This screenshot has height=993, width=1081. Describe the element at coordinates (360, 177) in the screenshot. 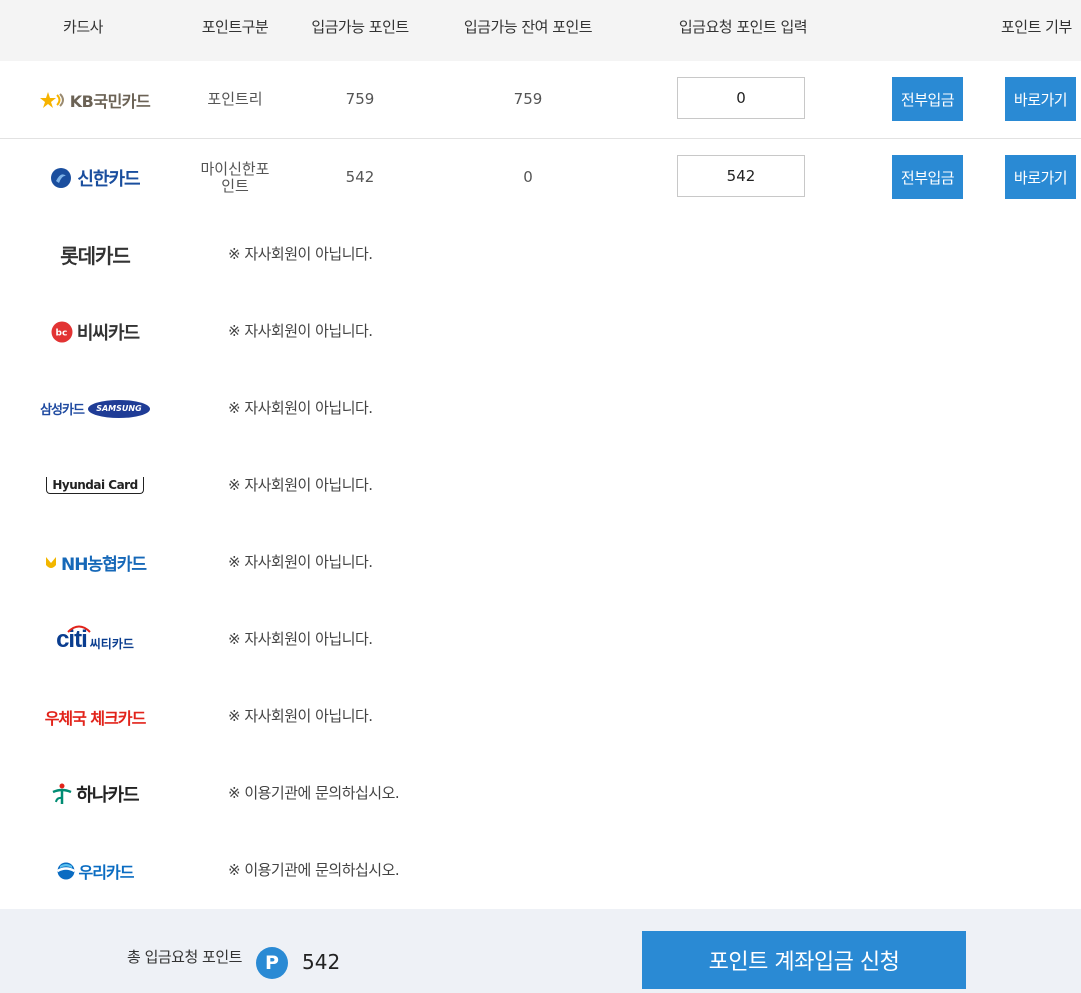

I see `available-points: 542` at that location.